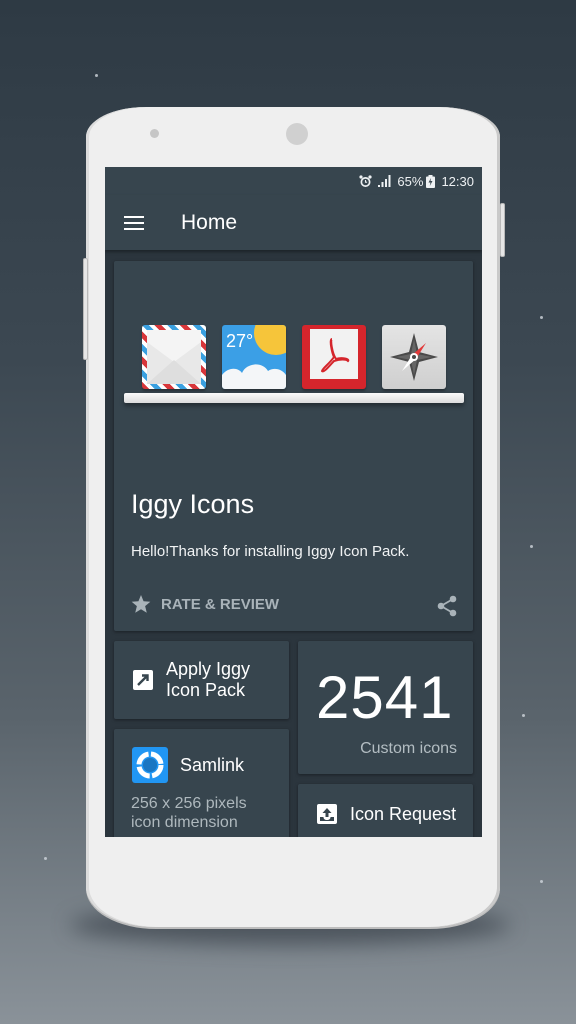 The width and height of the screenshot is (576, 1024). Describe the element at coordinates (208, 669) in the screenshot. I see `apply-label-line1: Apply Iggy` at that location.